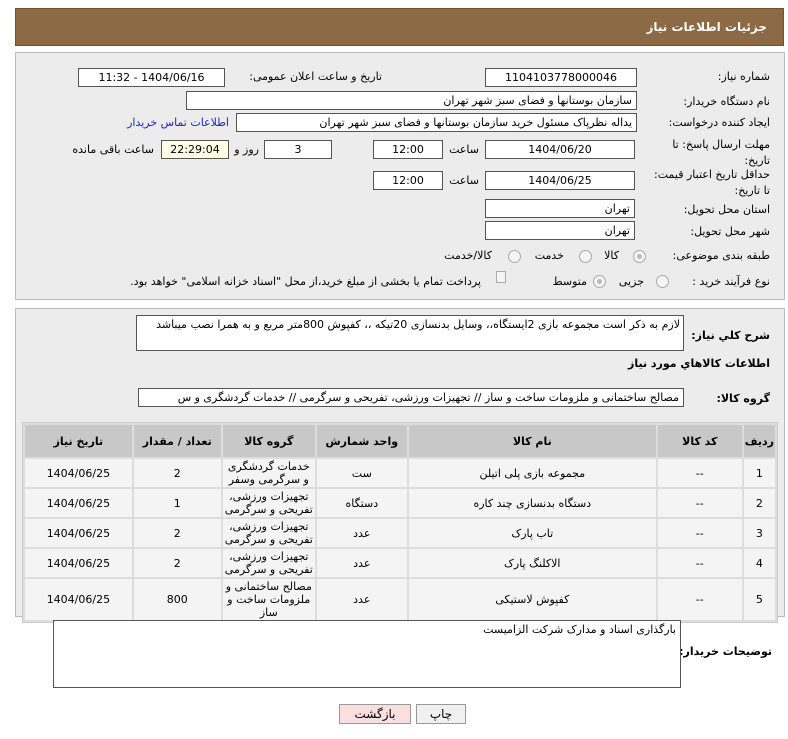 The image size is (788, 739). Describe the element at coordinates (78, 441) in the screenshot. I see `column-header: تاریخ نیاز` at that location.